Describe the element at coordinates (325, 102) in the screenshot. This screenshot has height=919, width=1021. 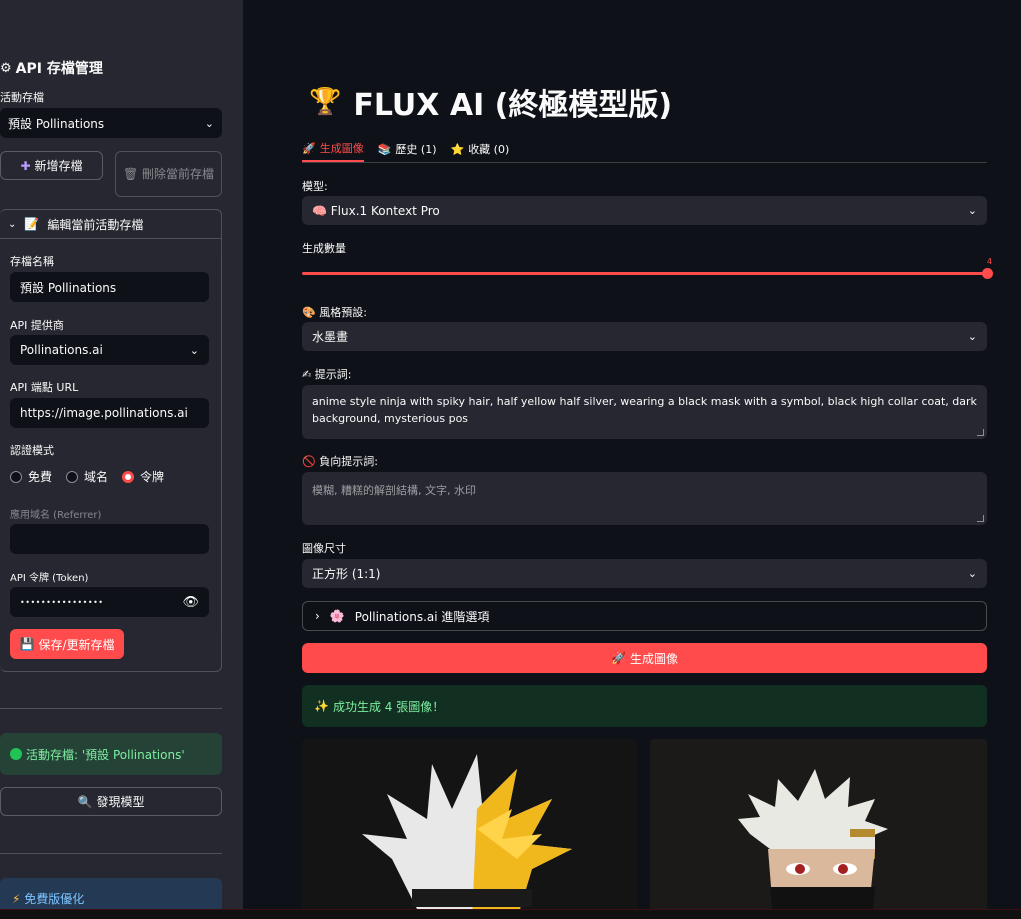
I see `trophy-icon: 🏆` at that location.